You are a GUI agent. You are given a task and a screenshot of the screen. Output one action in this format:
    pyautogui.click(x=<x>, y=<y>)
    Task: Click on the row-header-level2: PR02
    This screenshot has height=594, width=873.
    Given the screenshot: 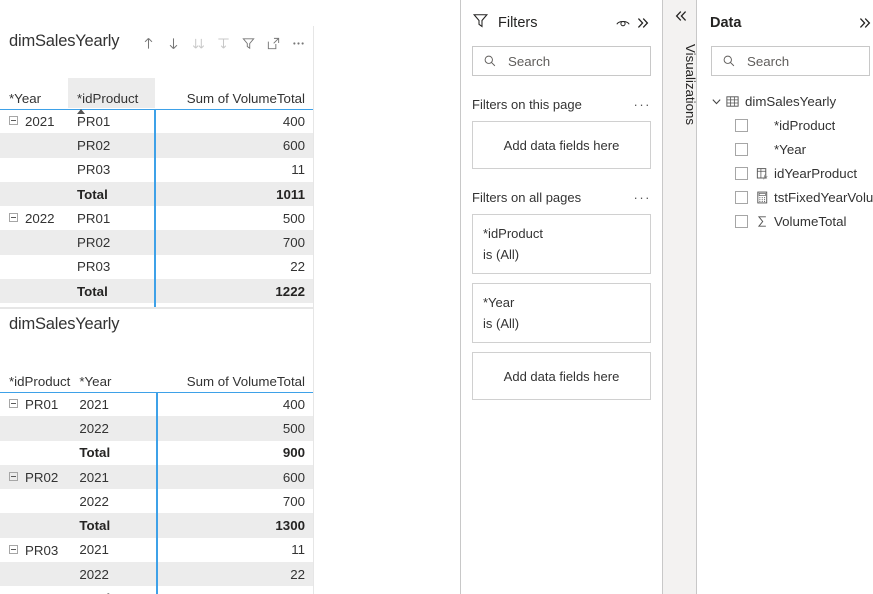 What is the action you would take?
    pyautogui.click(x=112, y=145)
    